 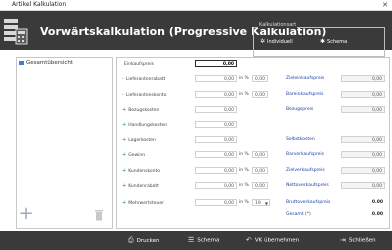 I want to click on window-titlebar: Artikel Kalkulation ✕, so click(x=196, y=5).